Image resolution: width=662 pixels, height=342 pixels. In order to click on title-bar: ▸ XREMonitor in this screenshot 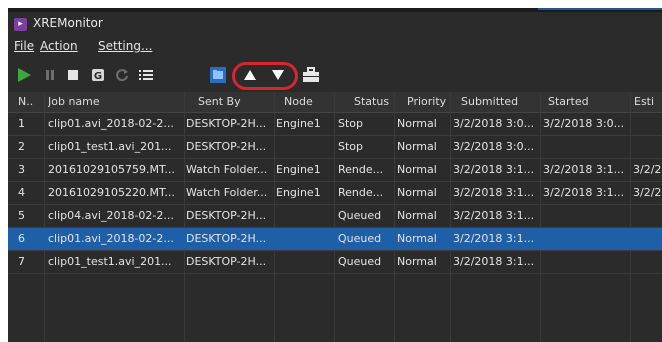, I will do `click(335, 24)`.